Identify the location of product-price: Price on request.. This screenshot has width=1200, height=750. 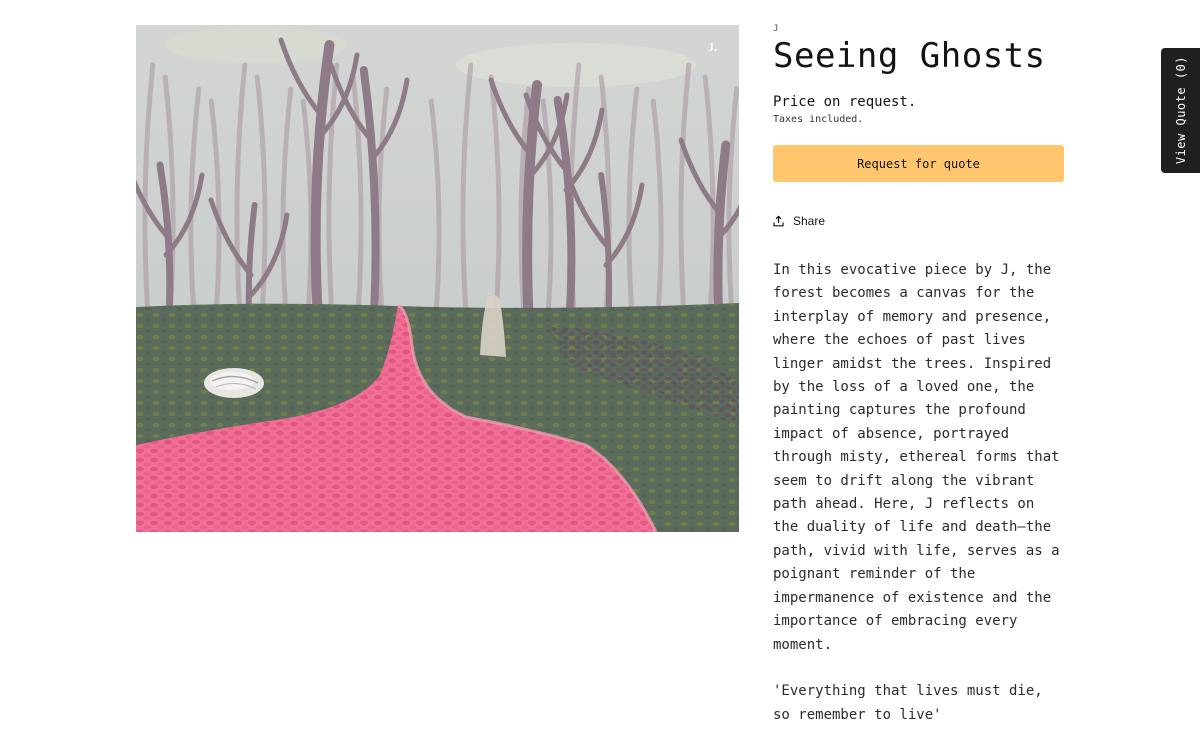
(845, 102).